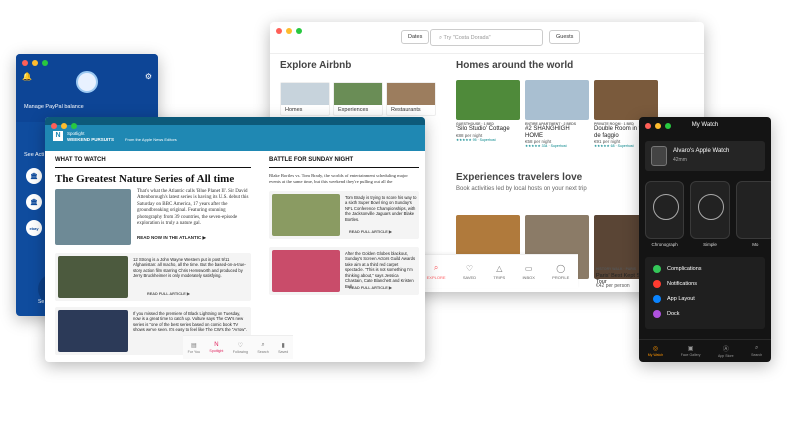  Describe the element at coordinates (305, 99) in the screenshot. I see `category-homes: Homes` at that location.